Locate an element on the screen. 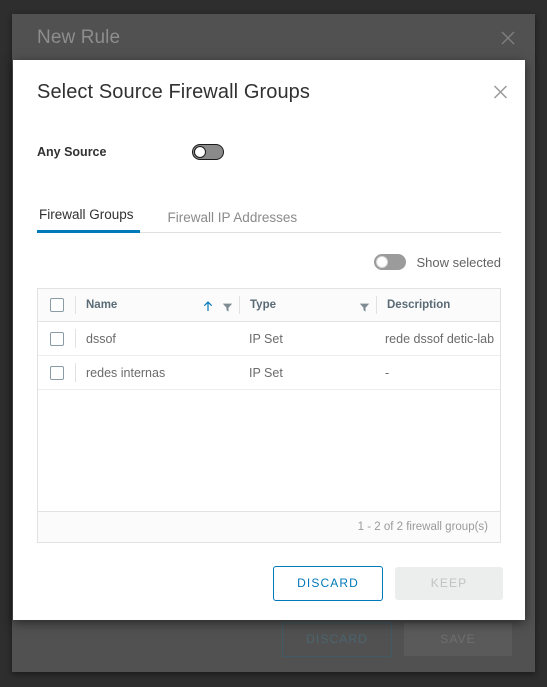 The height and width of the screenshot is (687, 547). select-all-checkbox is located at coordinates (56, 305).